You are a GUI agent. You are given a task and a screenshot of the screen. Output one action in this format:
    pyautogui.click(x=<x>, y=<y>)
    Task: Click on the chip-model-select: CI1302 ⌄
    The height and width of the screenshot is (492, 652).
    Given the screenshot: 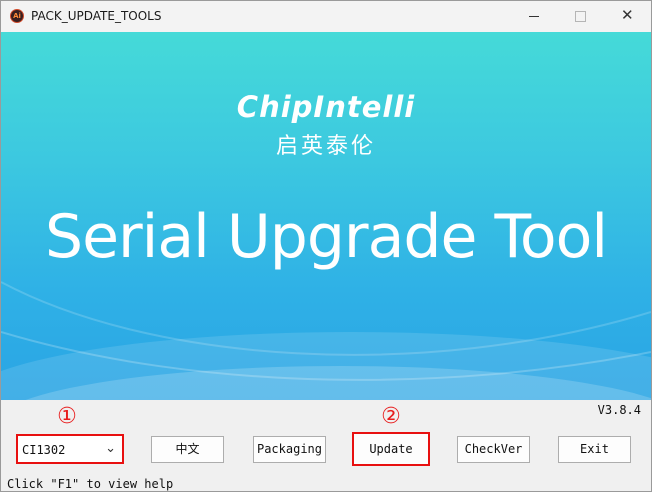 What is the action you would take?
    pyautogui.click(x=70, y=449)
    